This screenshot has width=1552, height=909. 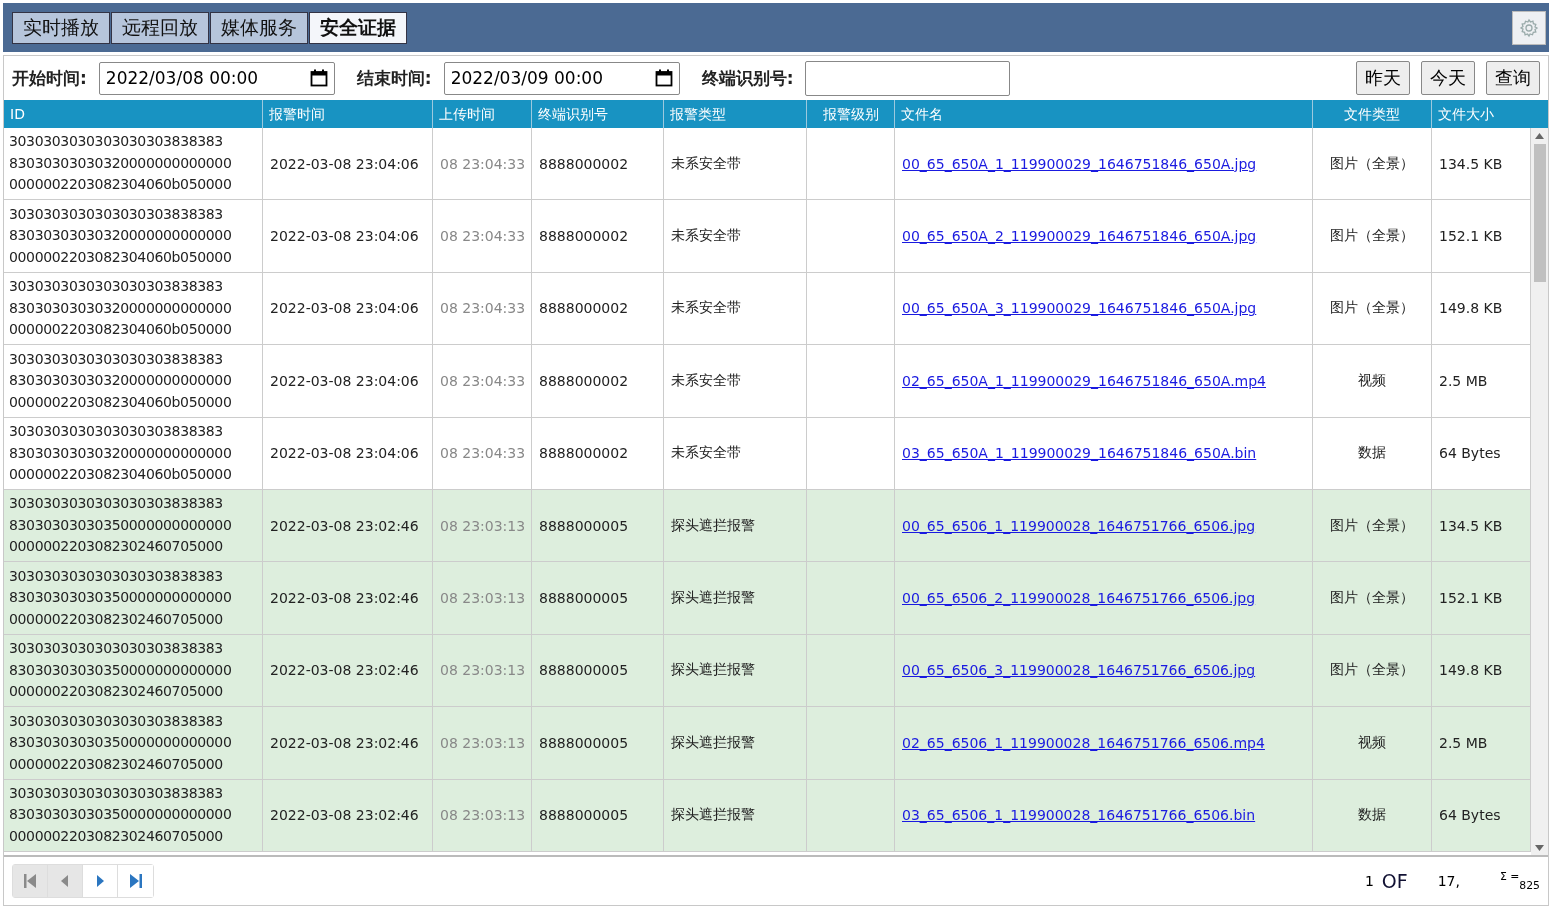 I want to click on scrollbar-thumb, so click(x=1539, y=213).